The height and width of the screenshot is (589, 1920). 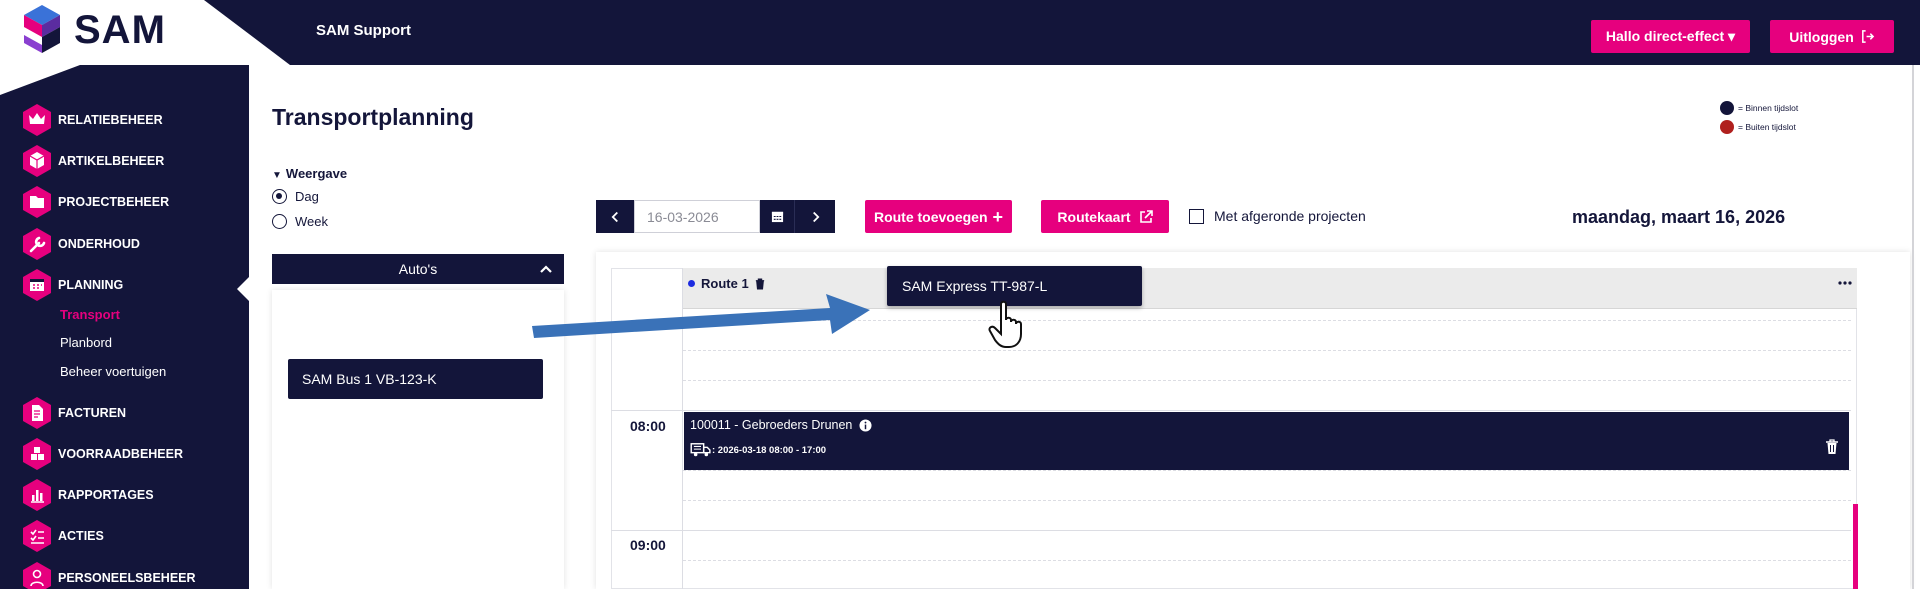 I want to click on sidebar-item-voorraadbeheer: VOORRAADBEHEER, so click(x=102, y=454).